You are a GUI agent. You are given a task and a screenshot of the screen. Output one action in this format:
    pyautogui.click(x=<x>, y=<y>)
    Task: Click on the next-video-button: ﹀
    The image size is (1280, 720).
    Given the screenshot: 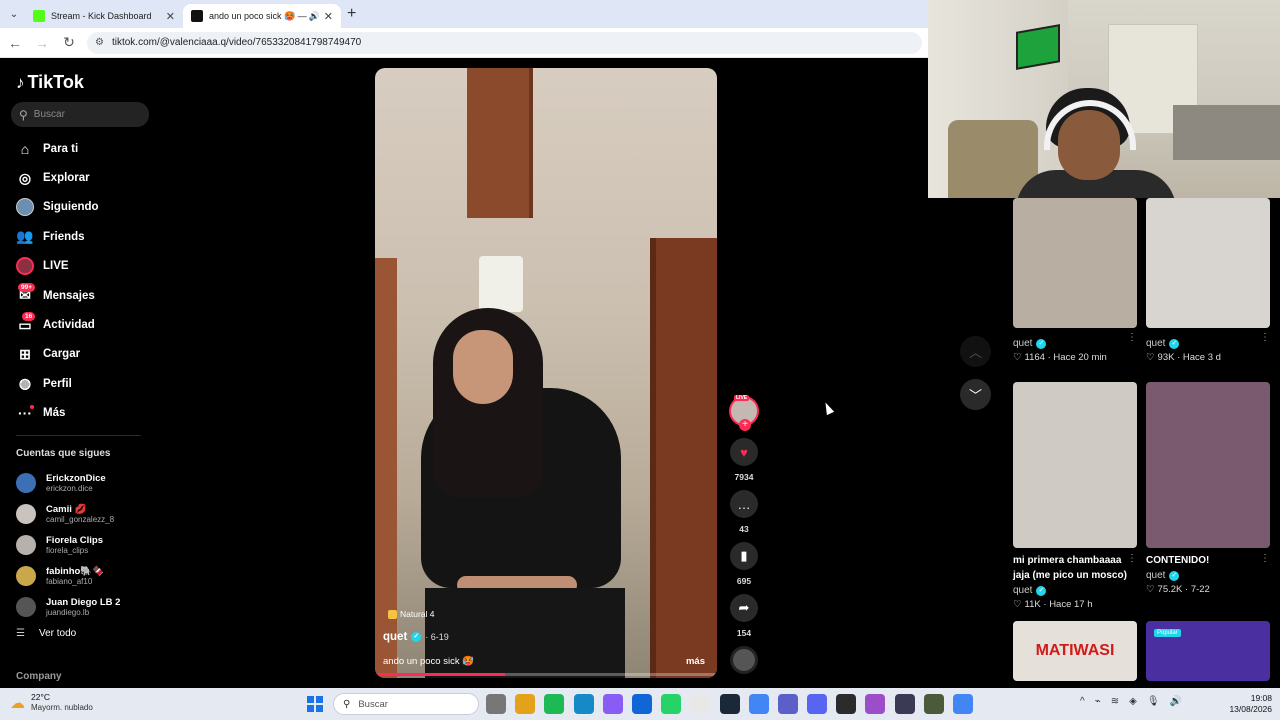 What is the action you would take?
    pyautogui.click(x=975, y=394)
    